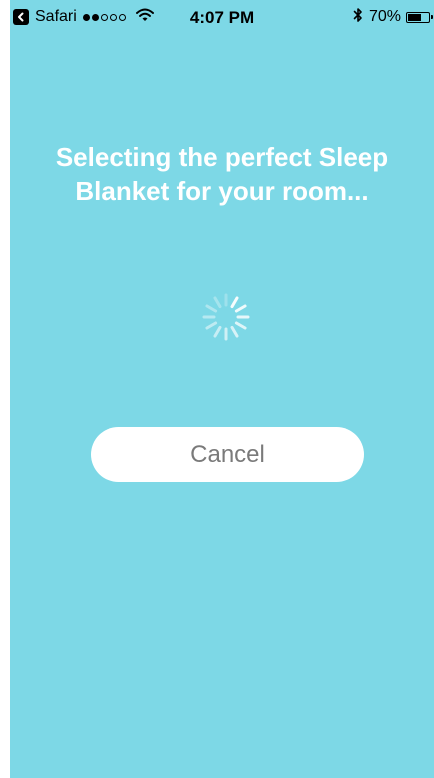 This screenshot has width=434, height=778. Describe the element at coordinates (222, 17) in the screenshot. I see `status-bar: Safari 4:07 PM 70%` at that location.